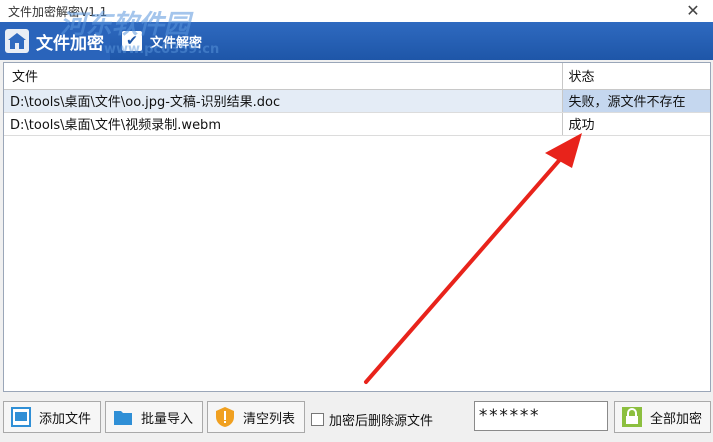 The image size is (713, 442). I want to click on decrypt-checkbox: ✔, so click(132, 41).